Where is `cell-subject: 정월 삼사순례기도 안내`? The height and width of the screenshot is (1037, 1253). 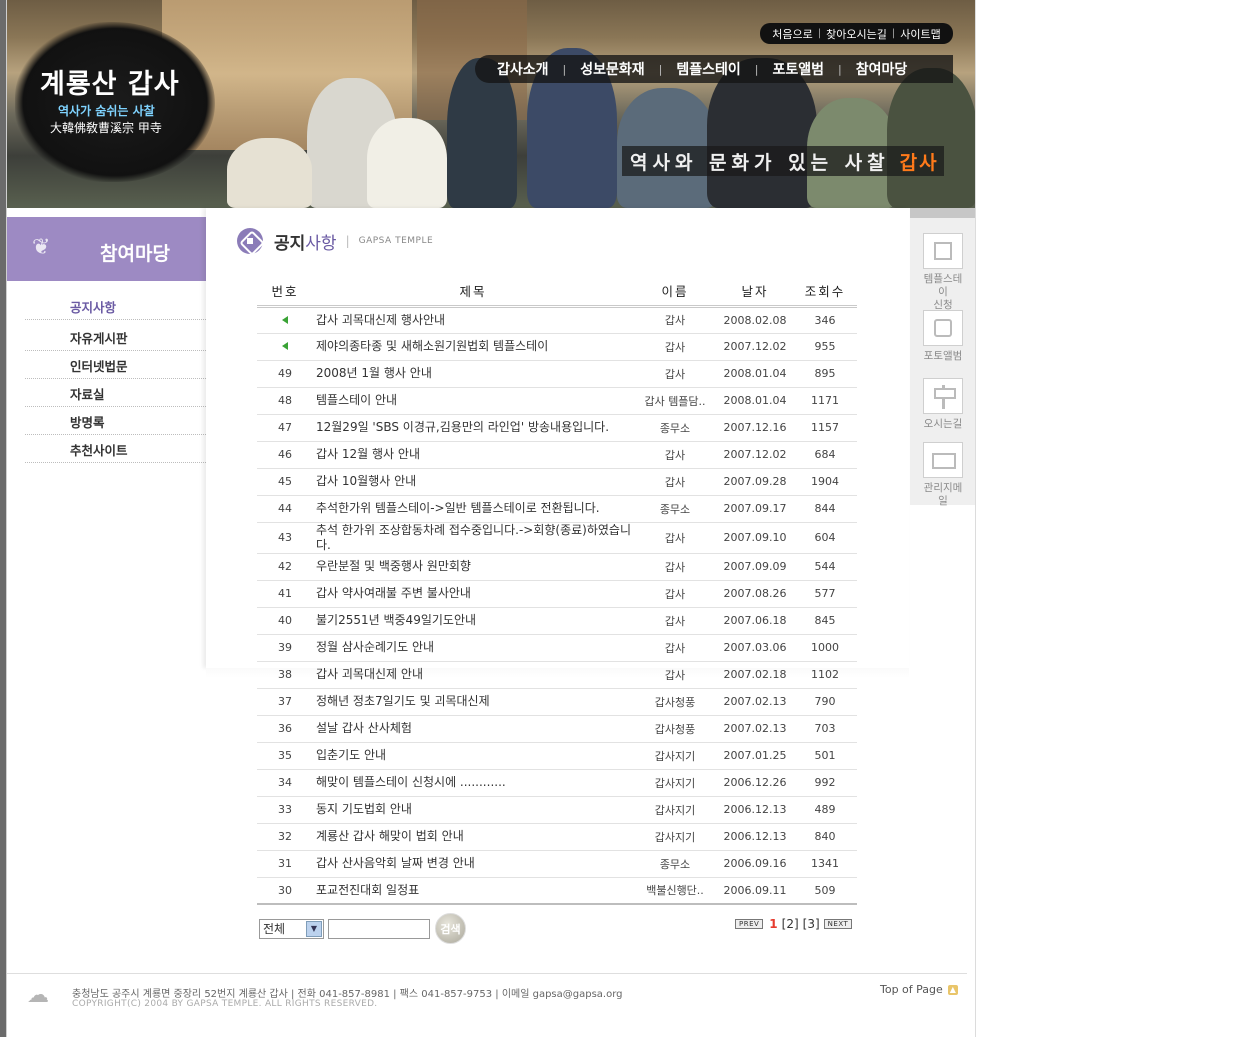 cell-subject: 정월 삼사순례기도 안내 is located at coordinates (473, 648).